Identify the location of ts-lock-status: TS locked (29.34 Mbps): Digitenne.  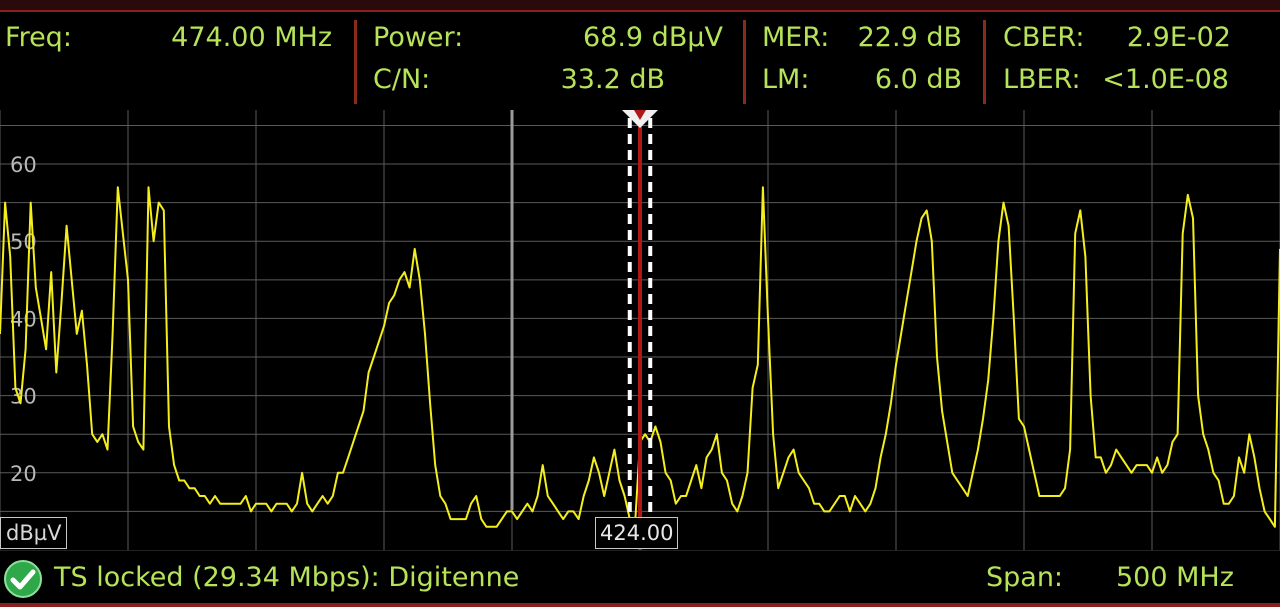
(287, 577).